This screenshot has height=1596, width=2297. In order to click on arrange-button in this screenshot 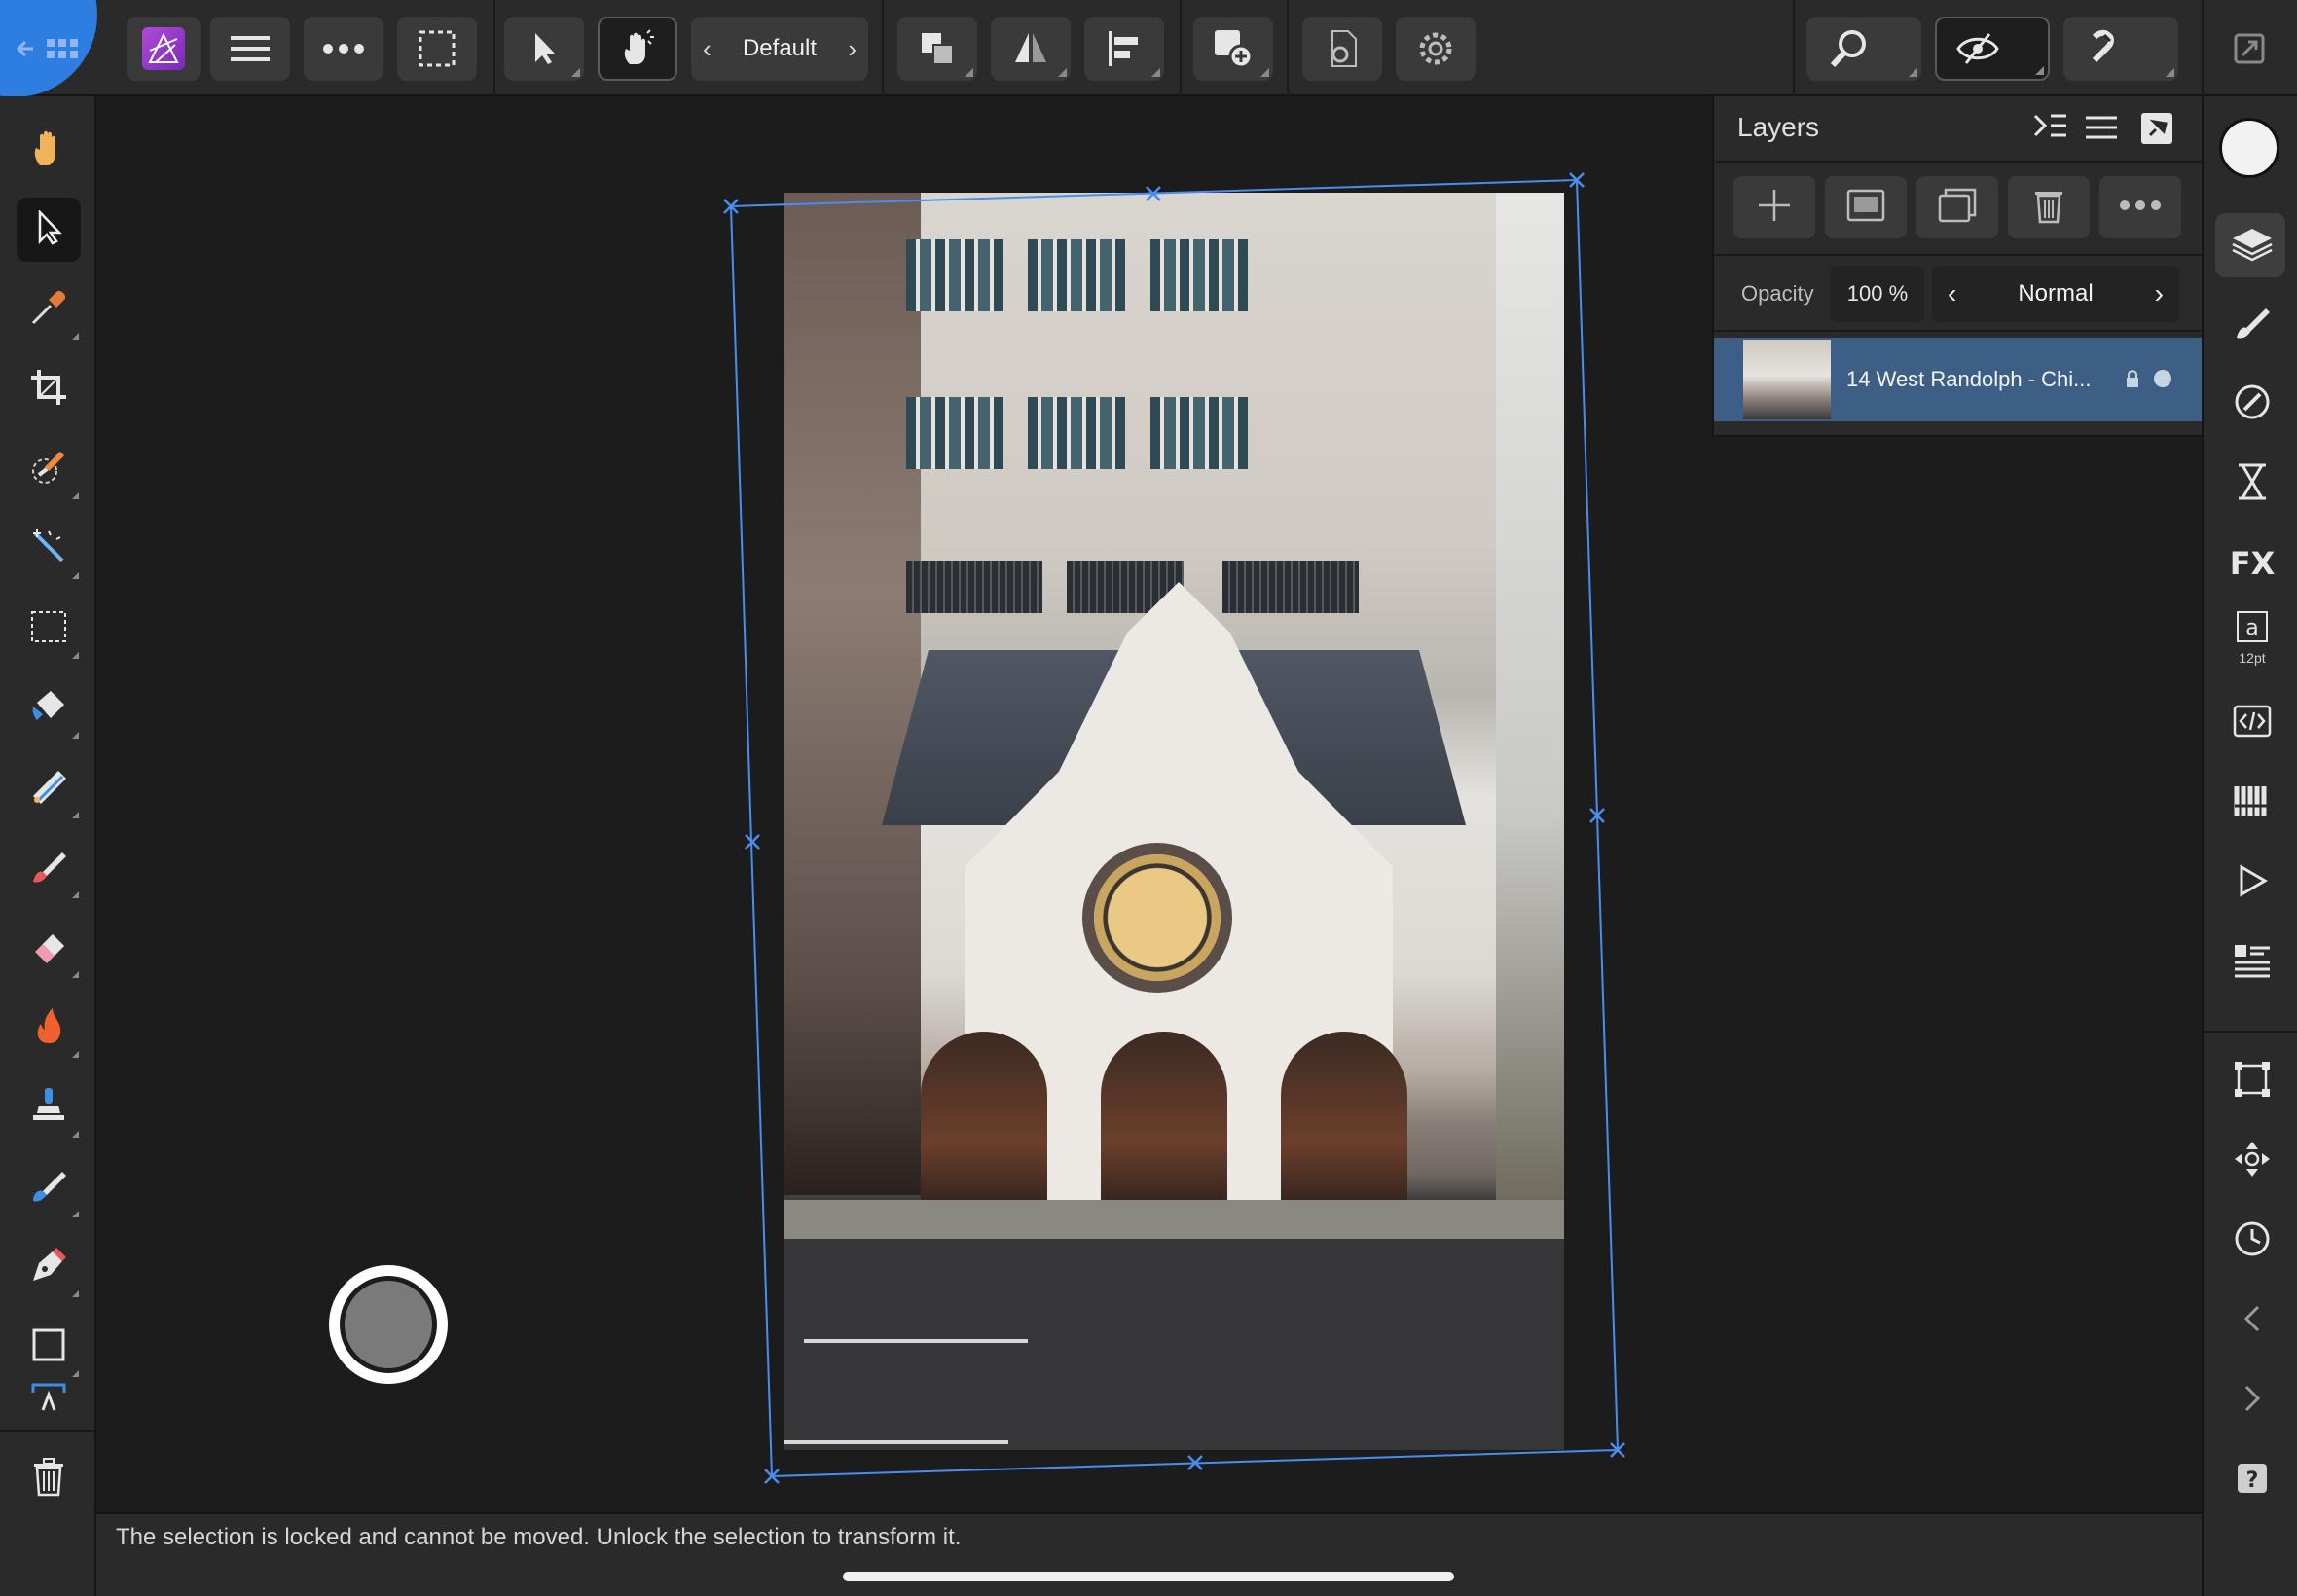, I will do `click(937, 49)`.